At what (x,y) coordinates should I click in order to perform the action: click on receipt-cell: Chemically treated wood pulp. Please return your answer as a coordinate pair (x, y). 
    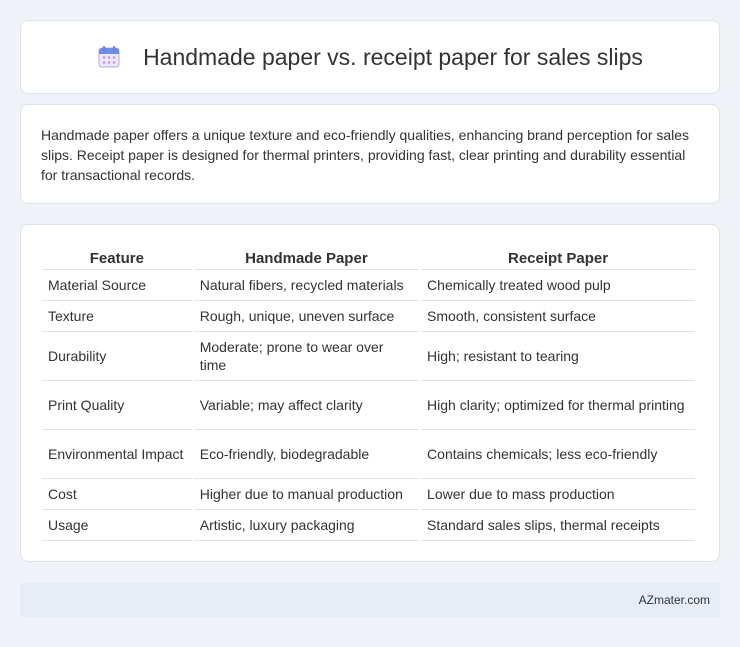
    Looking at the image, I should click on (558, 285).